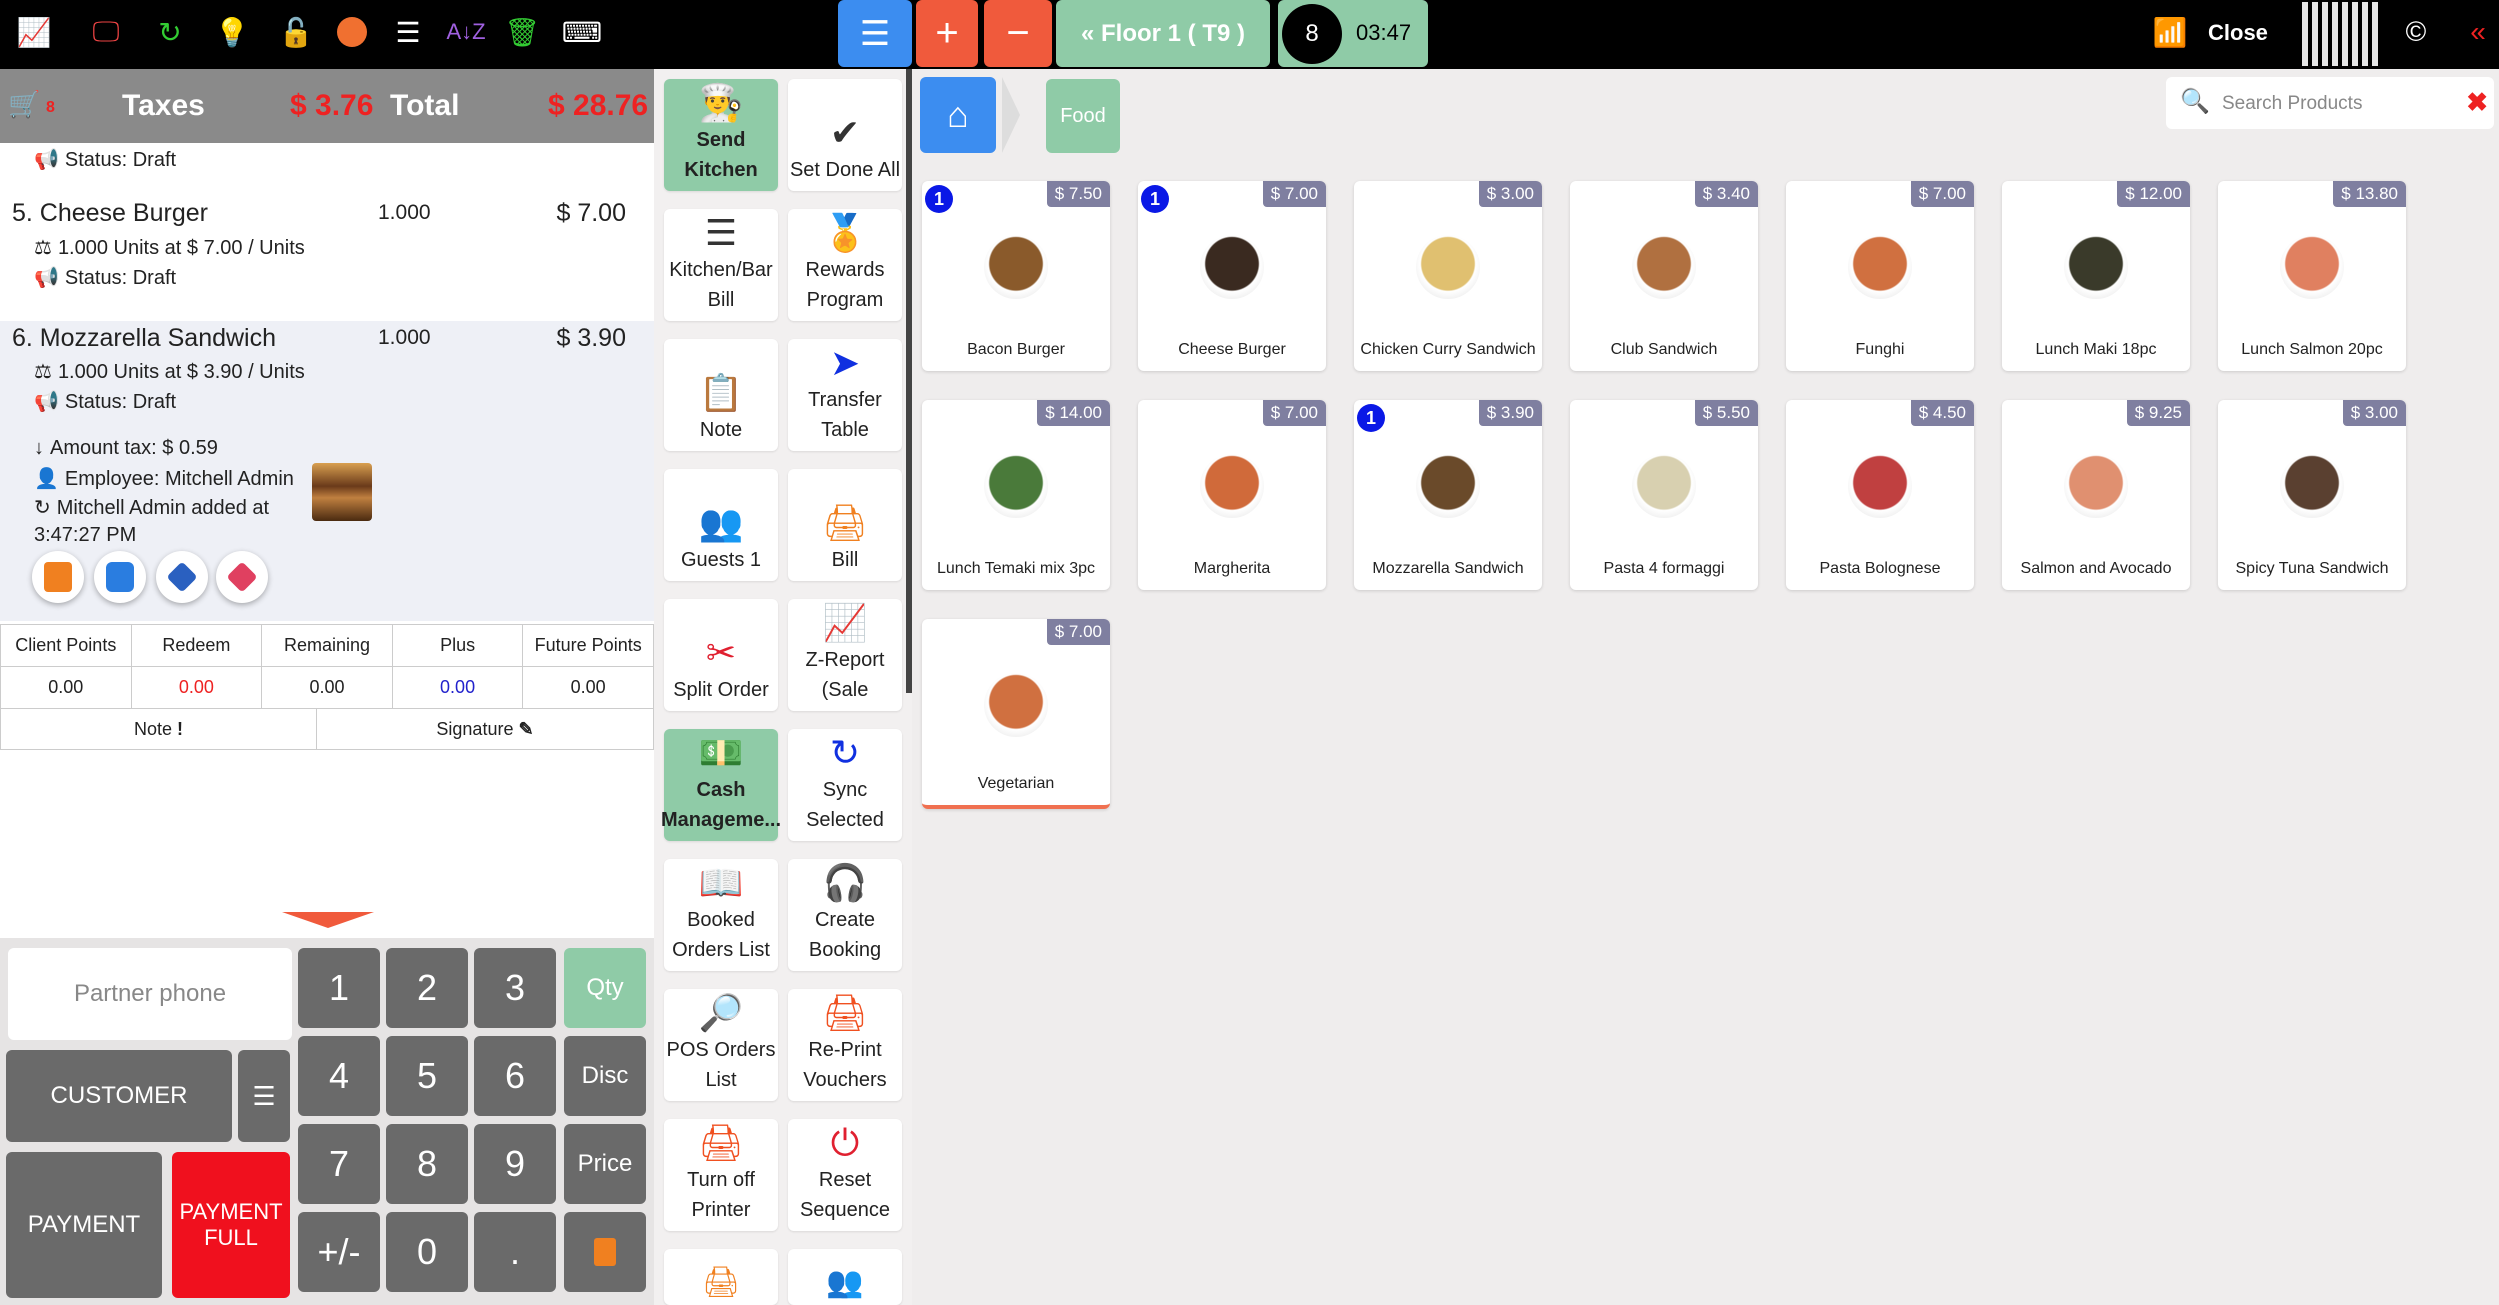  Describe the element at coordinates (231, 1225) in the screenshot. I see `payment-full-button: PAYMENT FULL` at that location.